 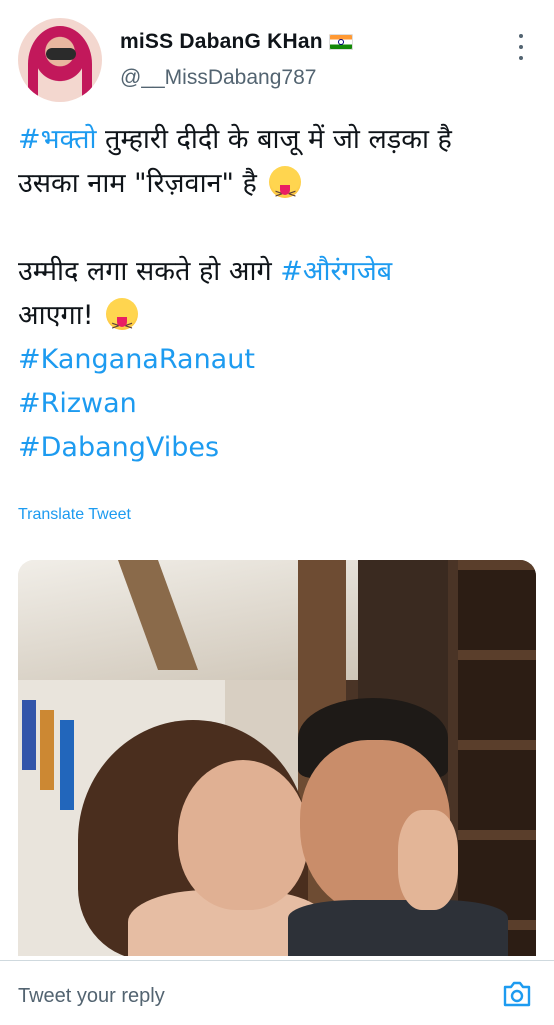 I want to click on hashtag-dabangvibes: #DabangVibes, so click(x=278, y=448).